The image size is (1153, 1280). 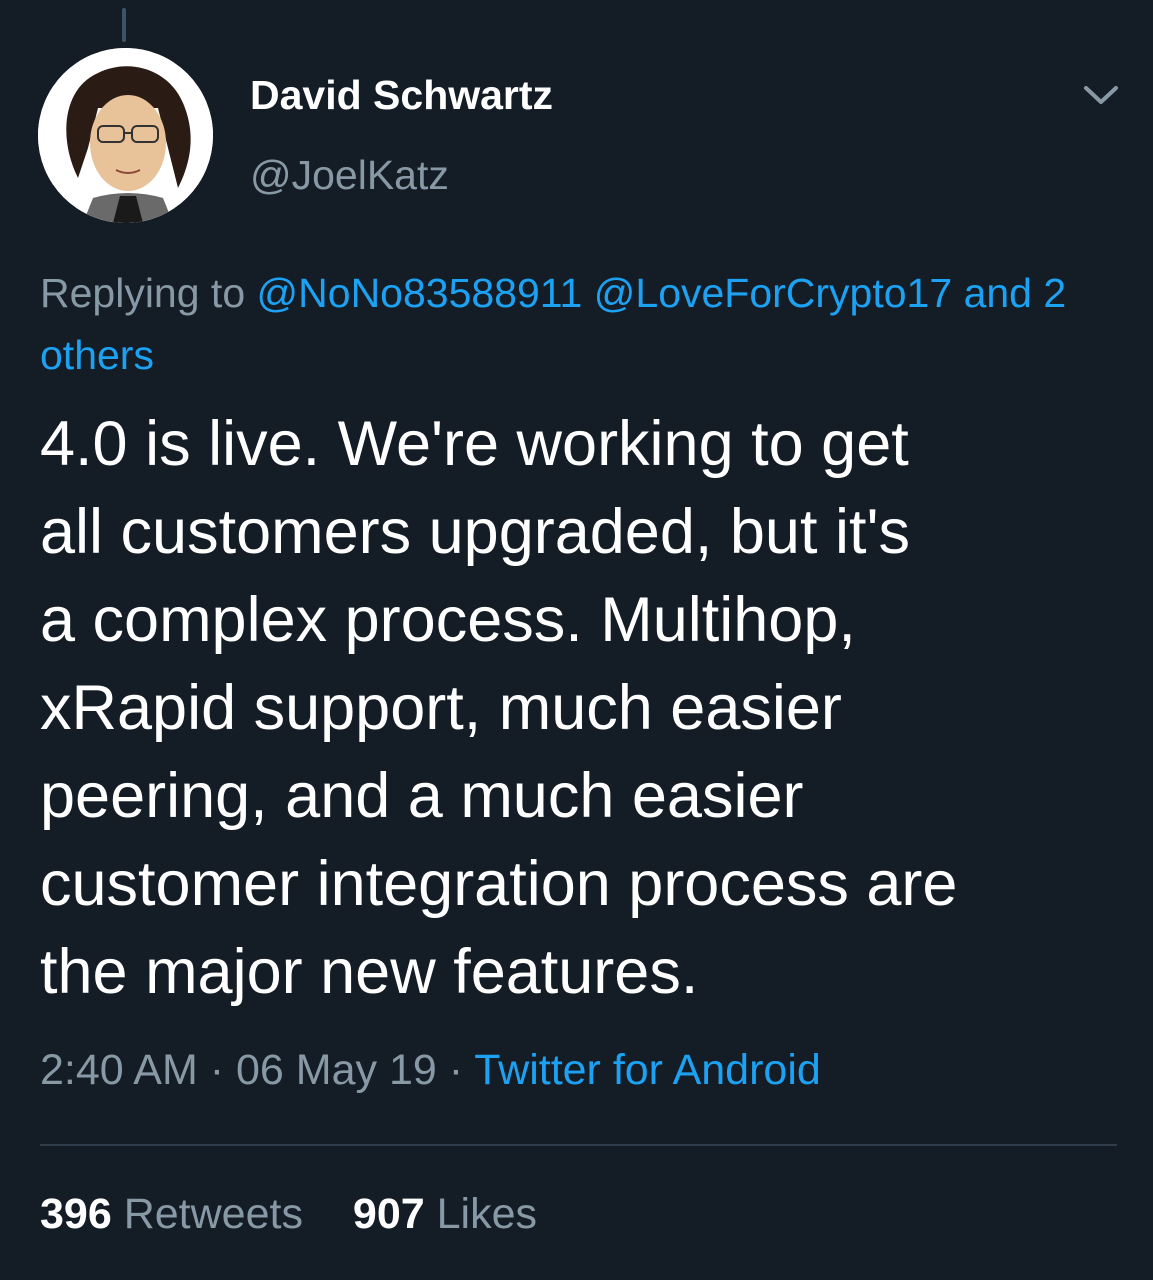 What do you see at coordinates (420, 293) in the screenshot?
I see `mention-link: @NoNo83588911` at bounding box center [420, 293].